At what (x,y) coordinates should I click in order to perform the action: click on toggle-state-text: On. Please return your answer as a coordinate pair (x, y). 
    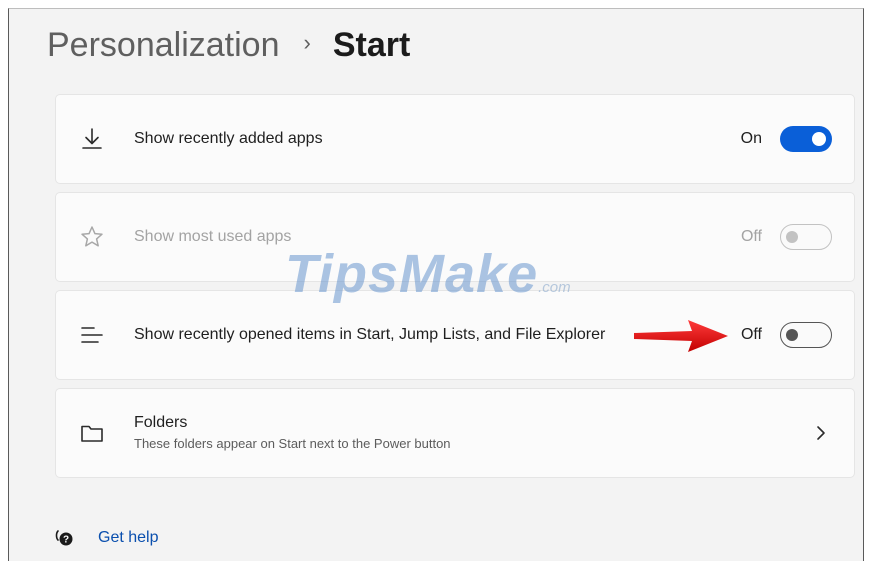
    Looking at the image, I should click on (751, 138).